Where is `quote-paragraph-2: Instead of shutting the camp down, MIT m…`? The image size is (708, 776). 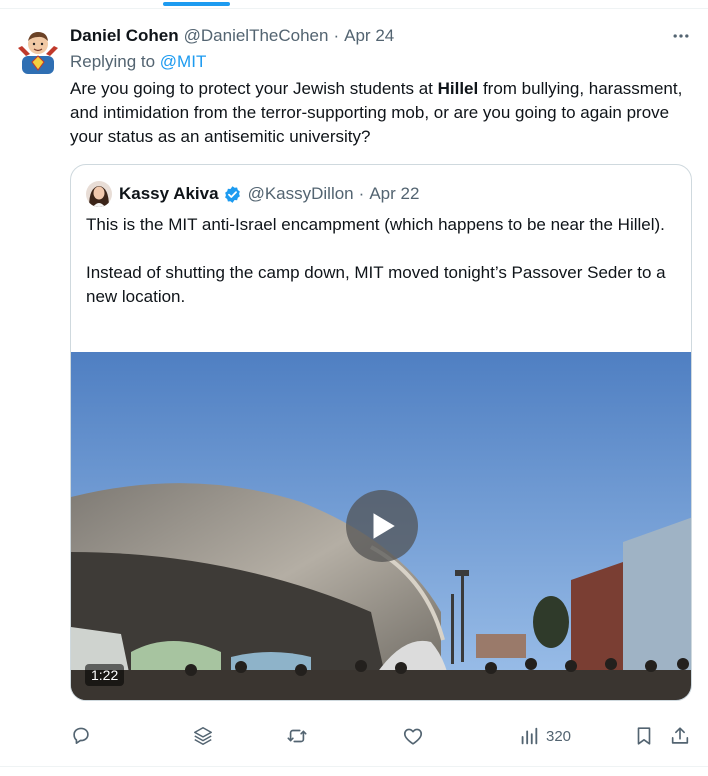 quote-paragraph-2: Instead of shutting the camp down, MIT m… is located at coordinates (376, 284).